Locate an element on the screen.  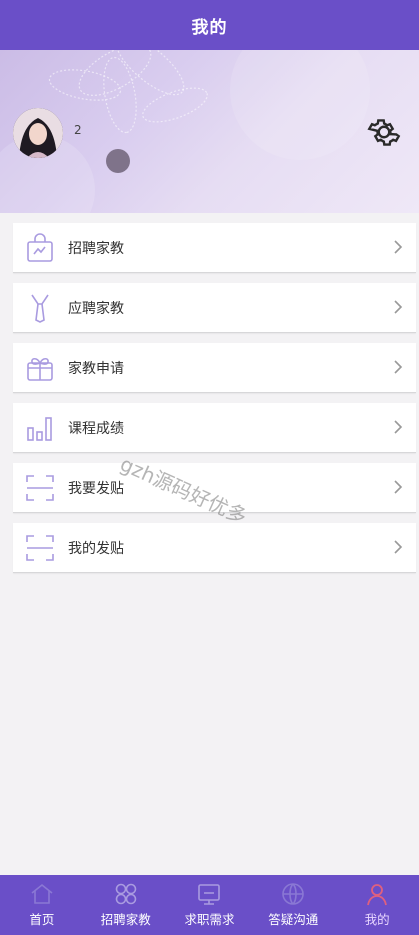
menu-item-label: 我的发贴 is located at coordinates (96, 548).